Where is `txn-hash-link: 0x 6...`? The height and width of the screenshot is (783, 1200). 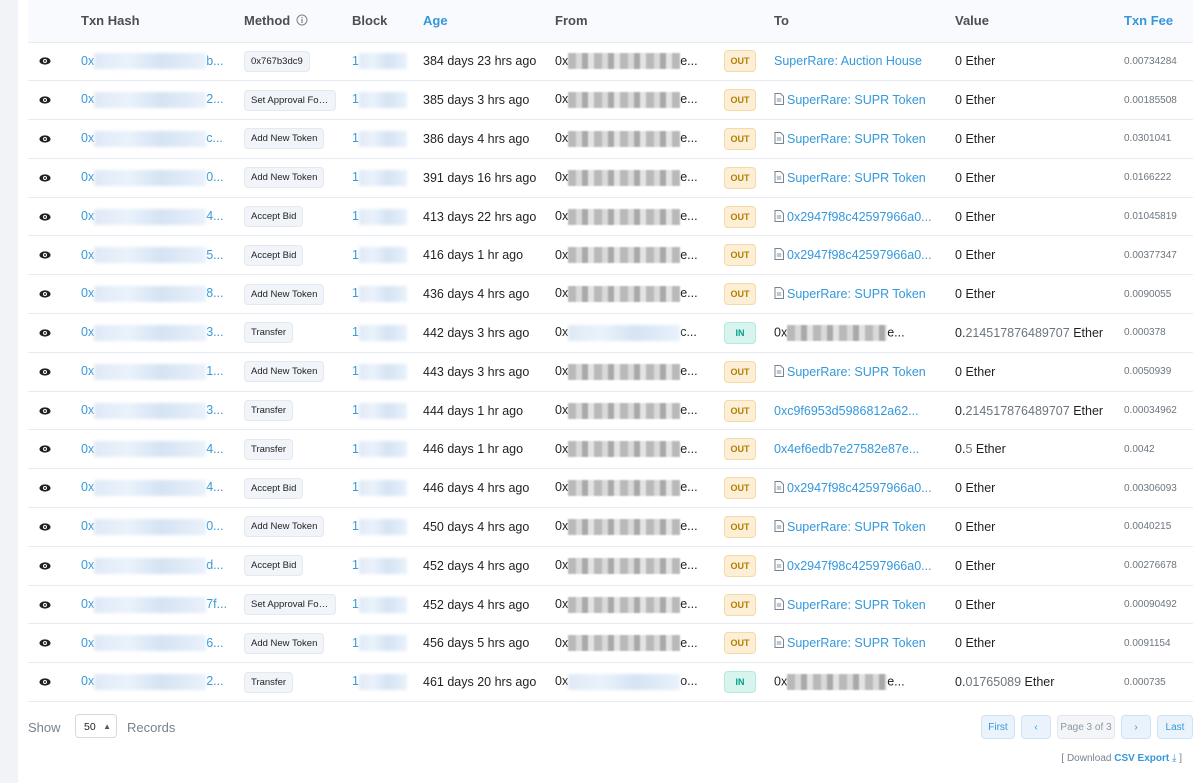 txn-hash-link: 0x 6... is located at coordinates (152, 643).